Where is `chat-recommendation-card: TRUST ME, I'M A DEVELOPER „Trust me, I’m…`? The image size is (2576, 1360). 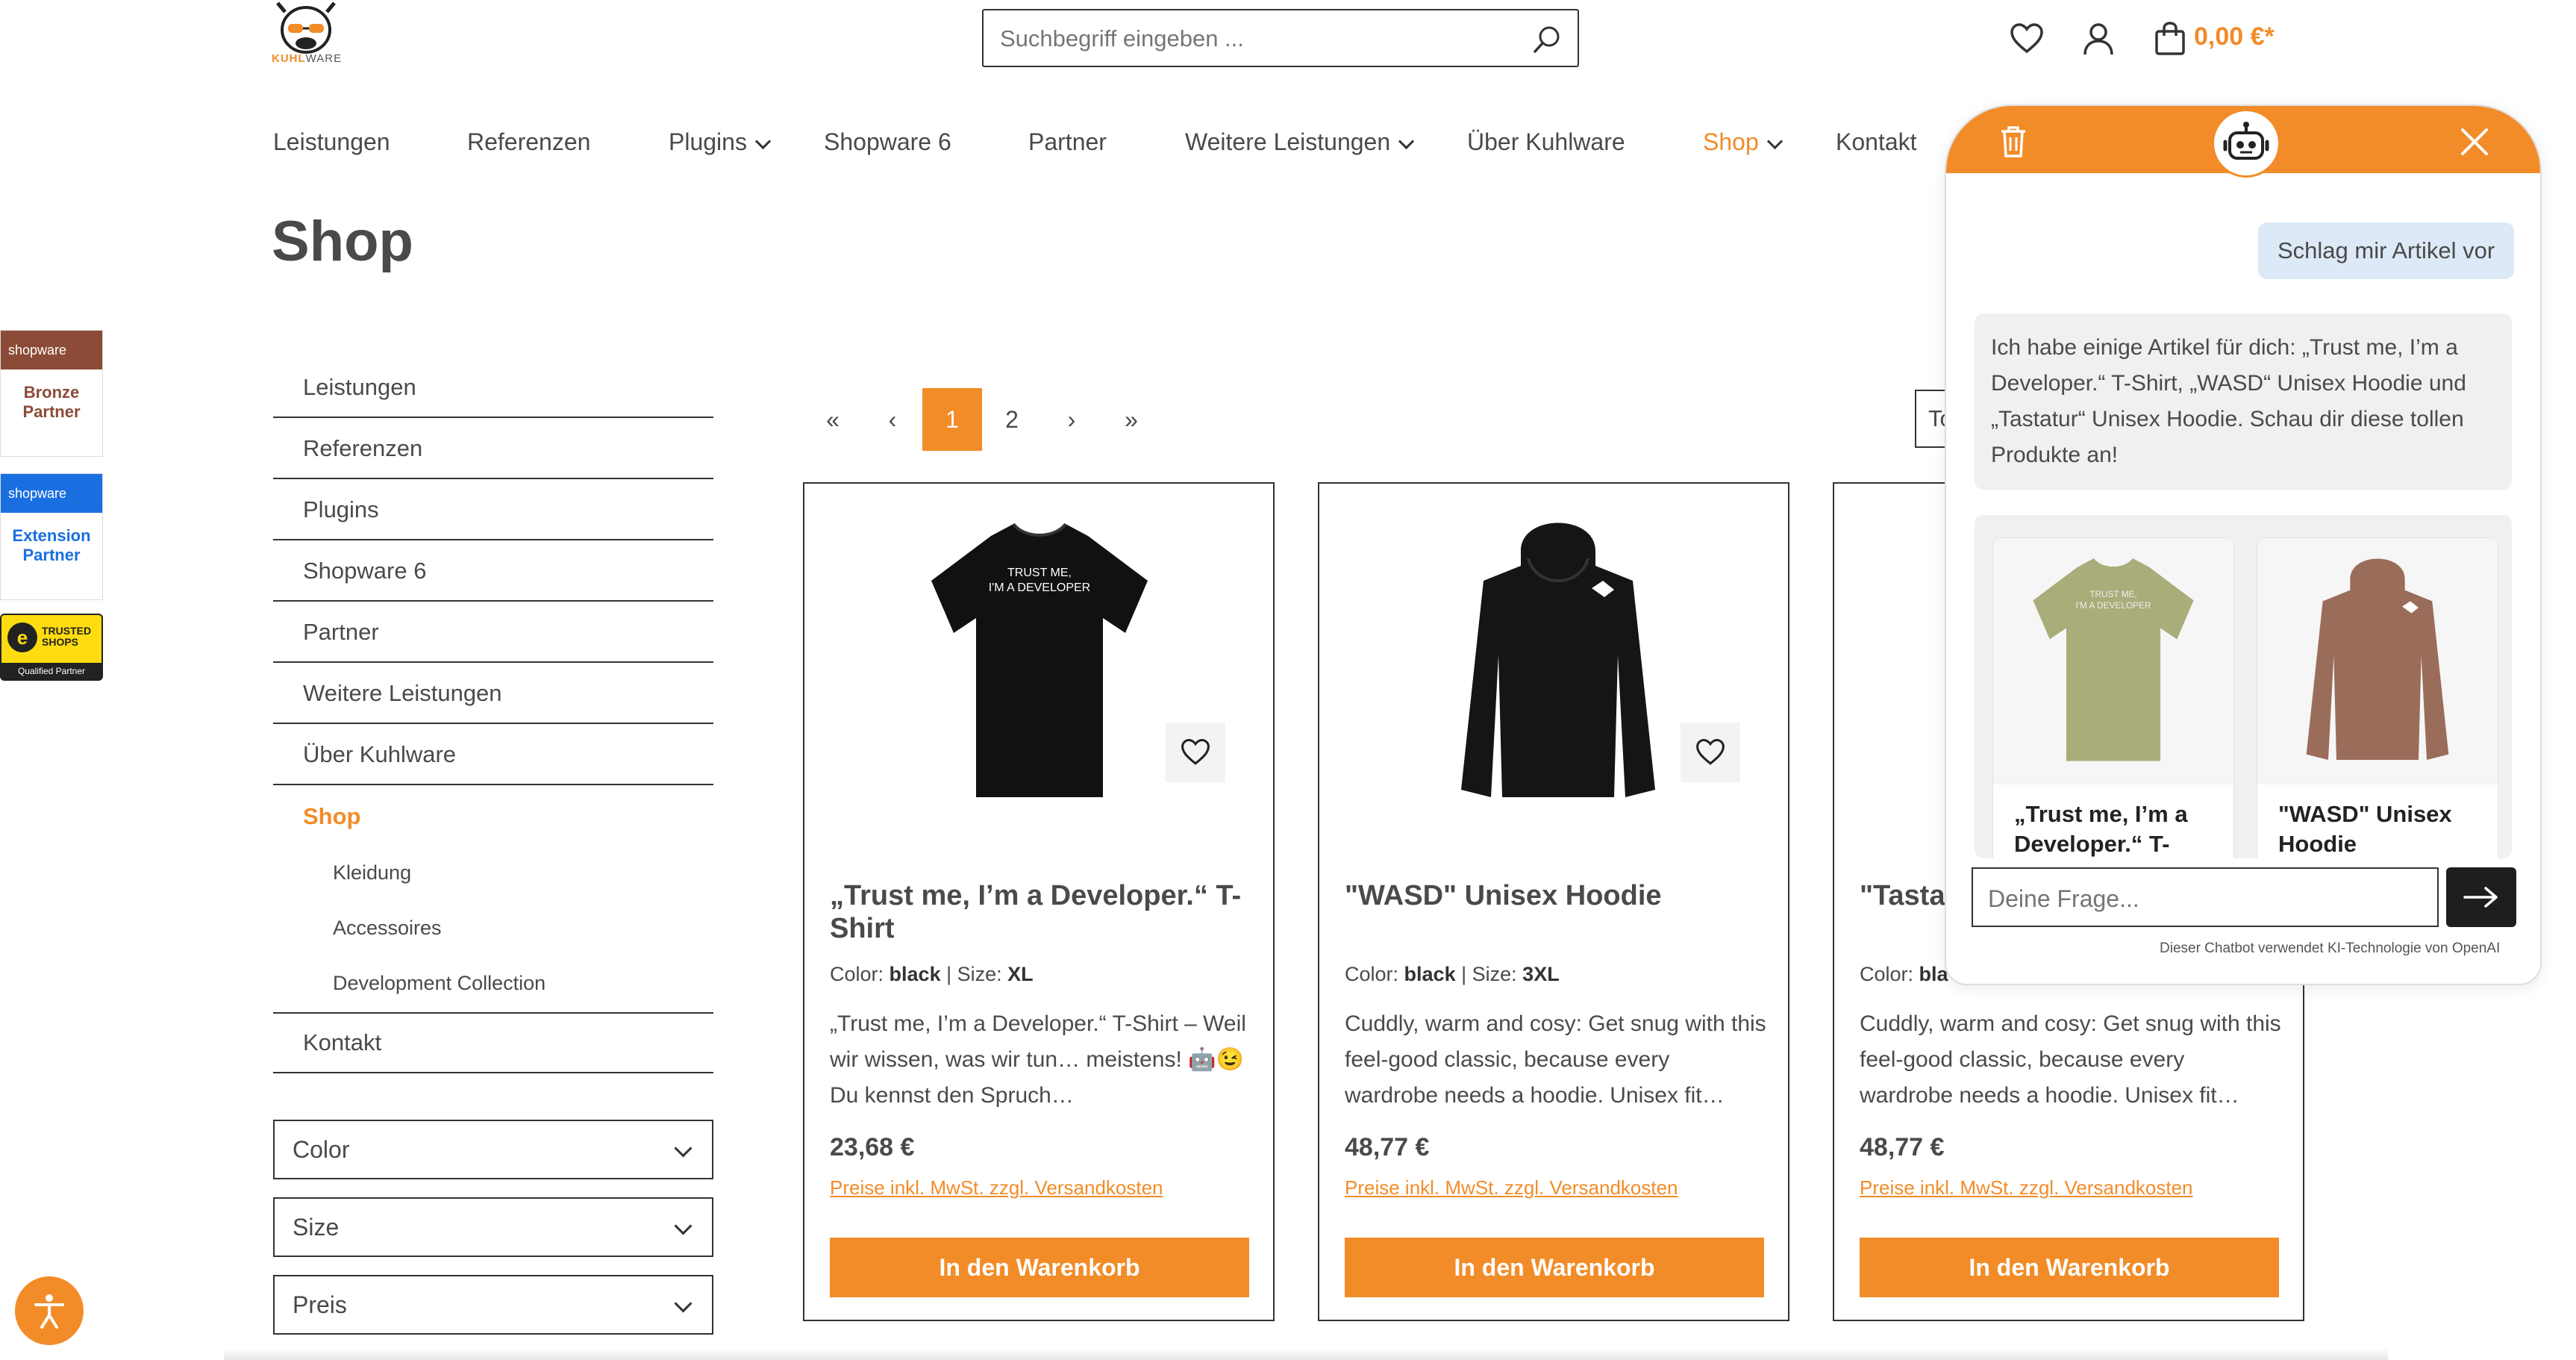 chat-recommendation-card: TRUST ME, I'M A DEVELOPER „Trust me, I’m… is located at coordinates (2113, 697).